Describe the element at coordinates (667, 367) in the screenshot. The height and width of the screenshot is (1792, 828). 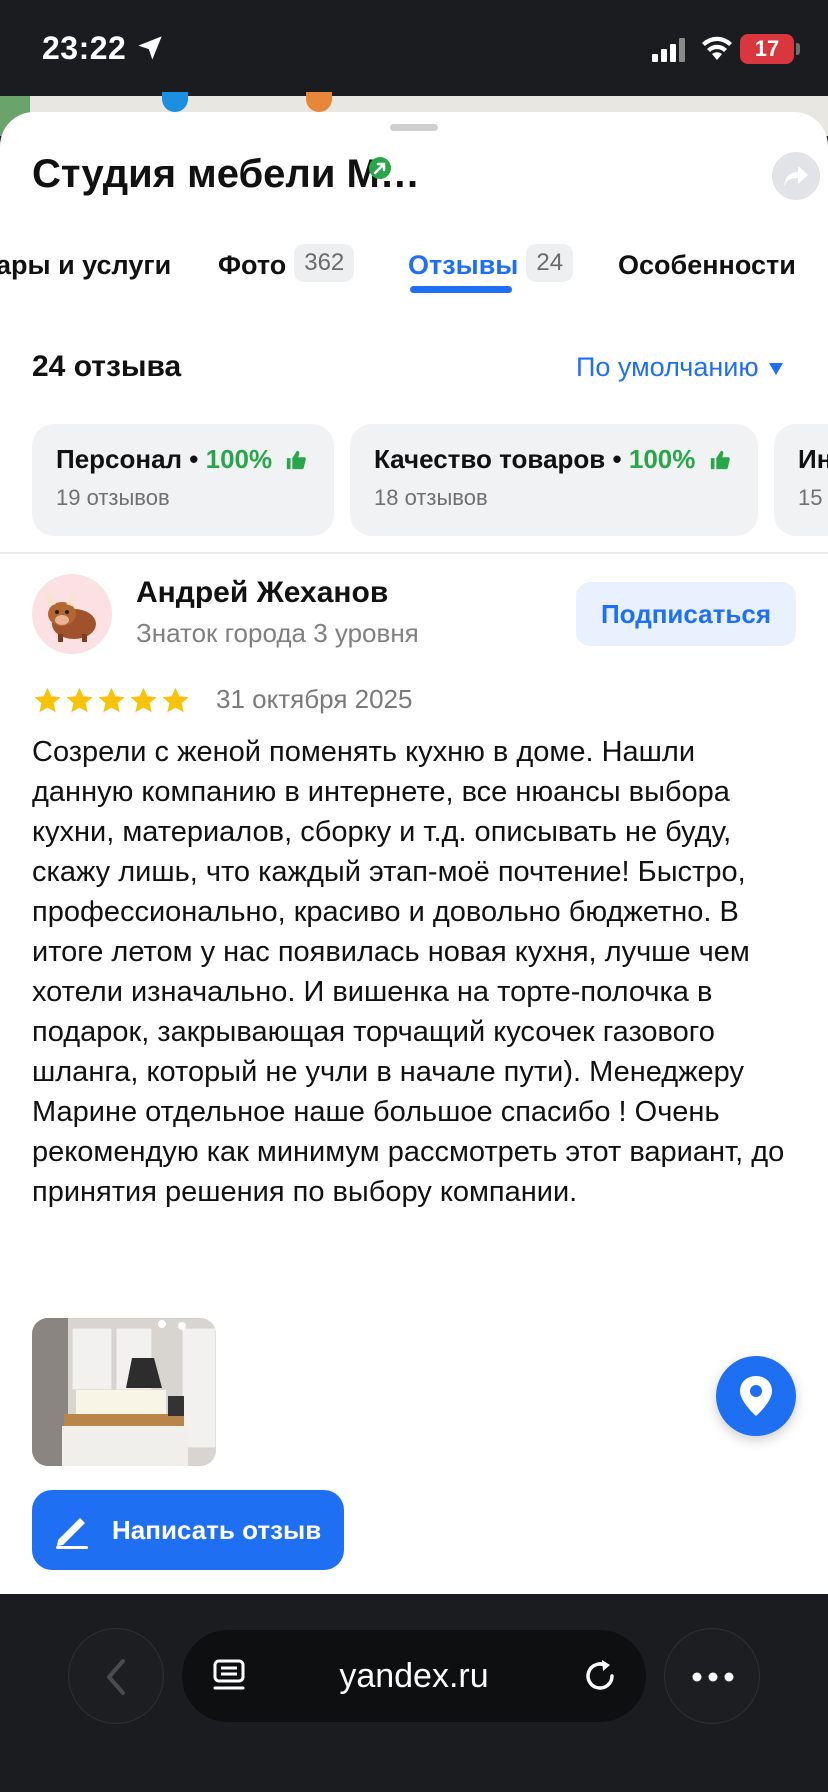
I see `sort-label: По умолчанию` at that location.